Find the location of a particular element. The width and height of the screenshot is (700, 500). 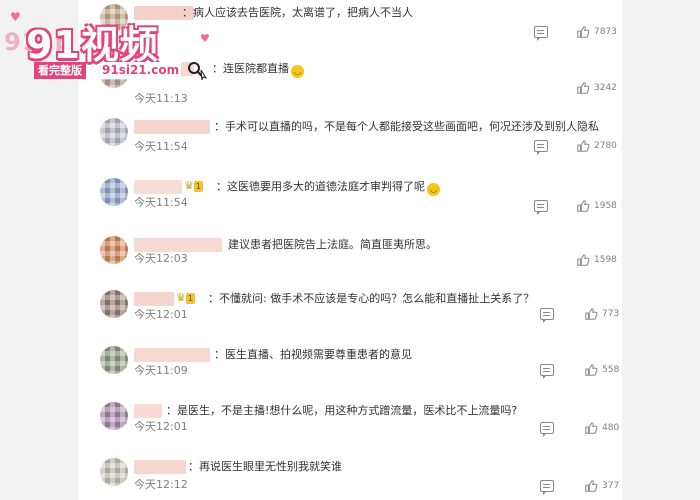

comment-item: 建议患者把医院告上法庭。简直匪夷所思。 今天12:03 1598 is located at coordinates (350, 261).